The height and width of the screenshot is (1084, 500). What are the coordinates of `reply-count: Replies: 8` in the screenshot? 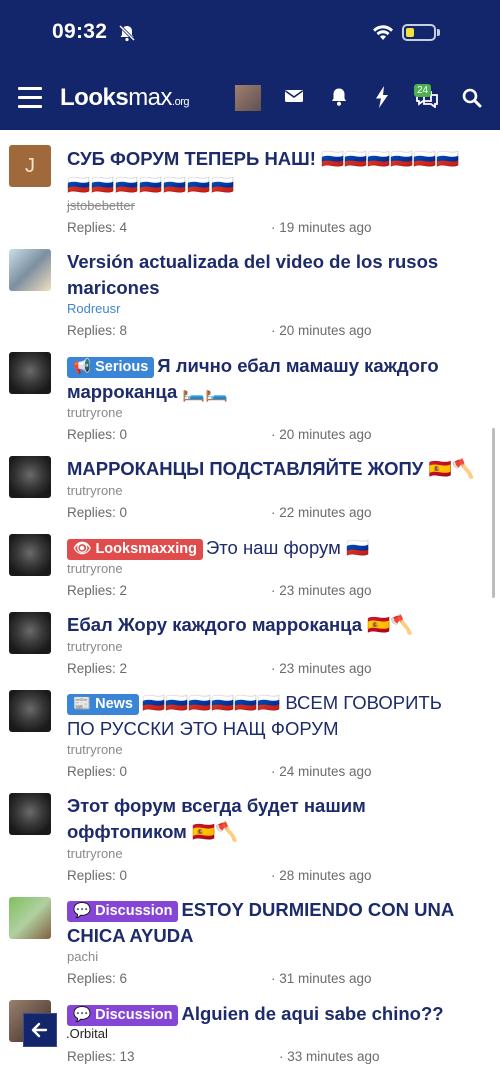 It's located at (97, 330).